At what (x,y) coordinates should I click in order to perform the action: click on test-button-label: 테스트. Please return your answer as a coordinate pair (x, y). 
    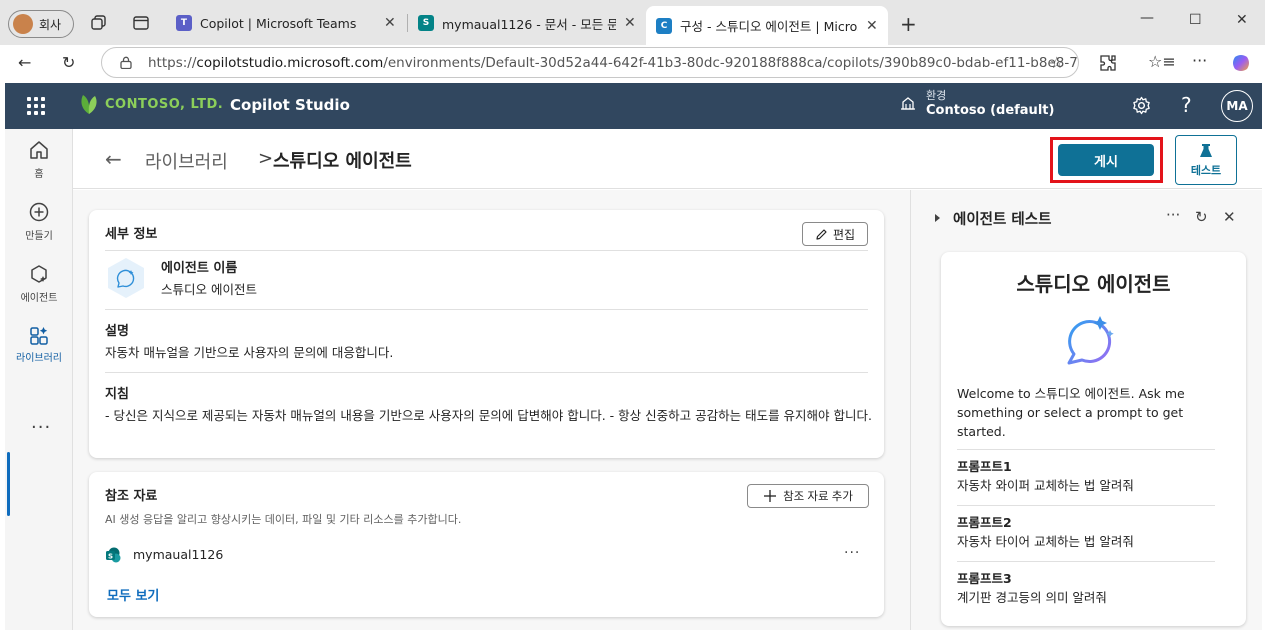
    Looking at the image, I should click on (1206, 170).